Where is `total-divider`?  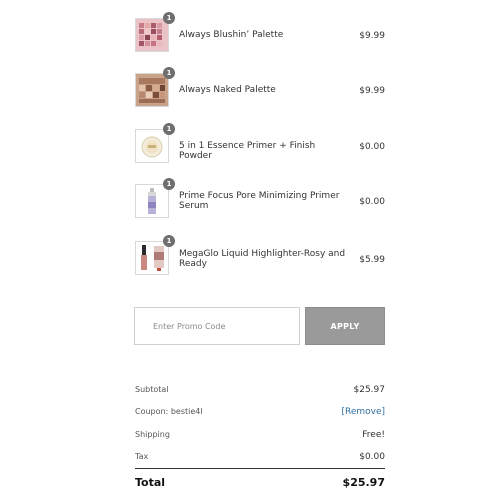 total-divider is located at coordinates (260, 468).